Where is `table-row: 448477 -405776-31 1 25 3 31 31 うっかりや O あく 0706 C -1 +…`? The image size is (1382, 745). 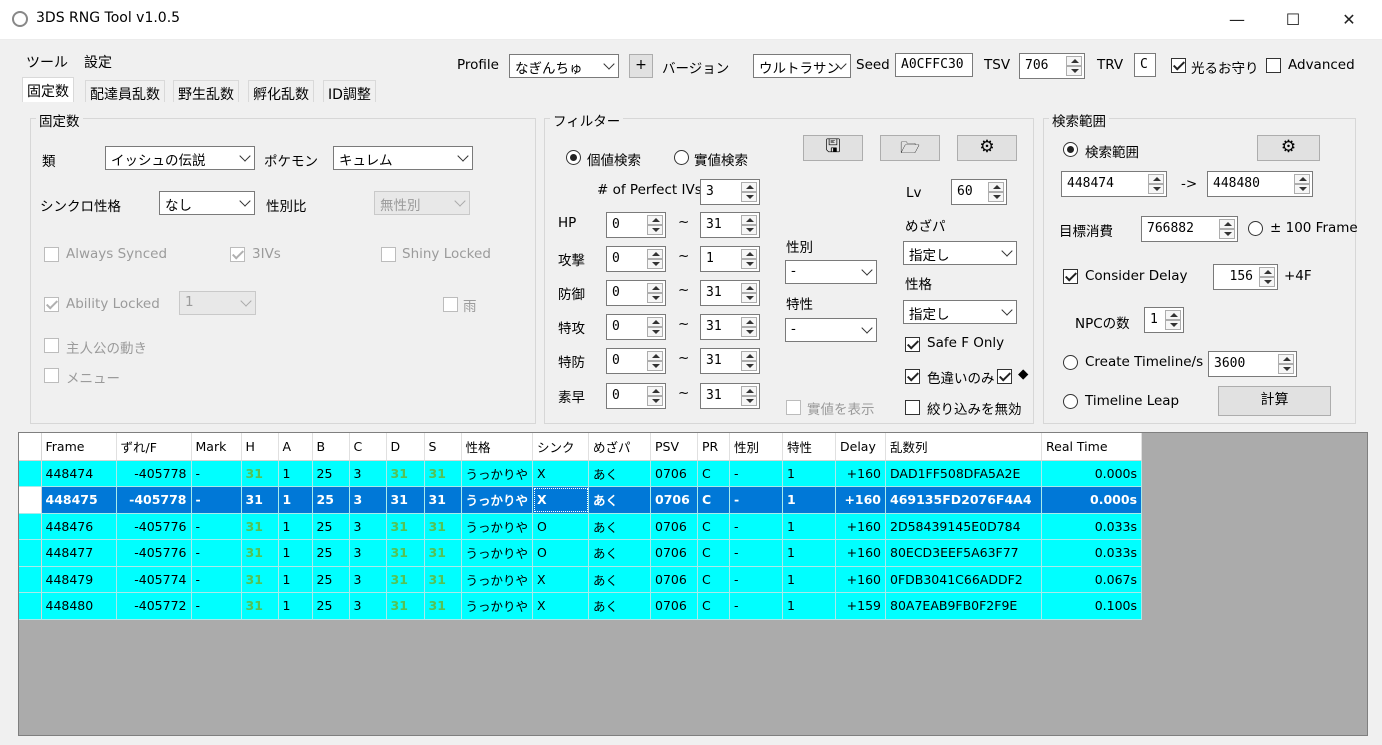 table-row: 448477 -405776-31 1 25 3 31 31 うっかりや O あく 0706 C -1 +… is located at coordinates (581, 553).